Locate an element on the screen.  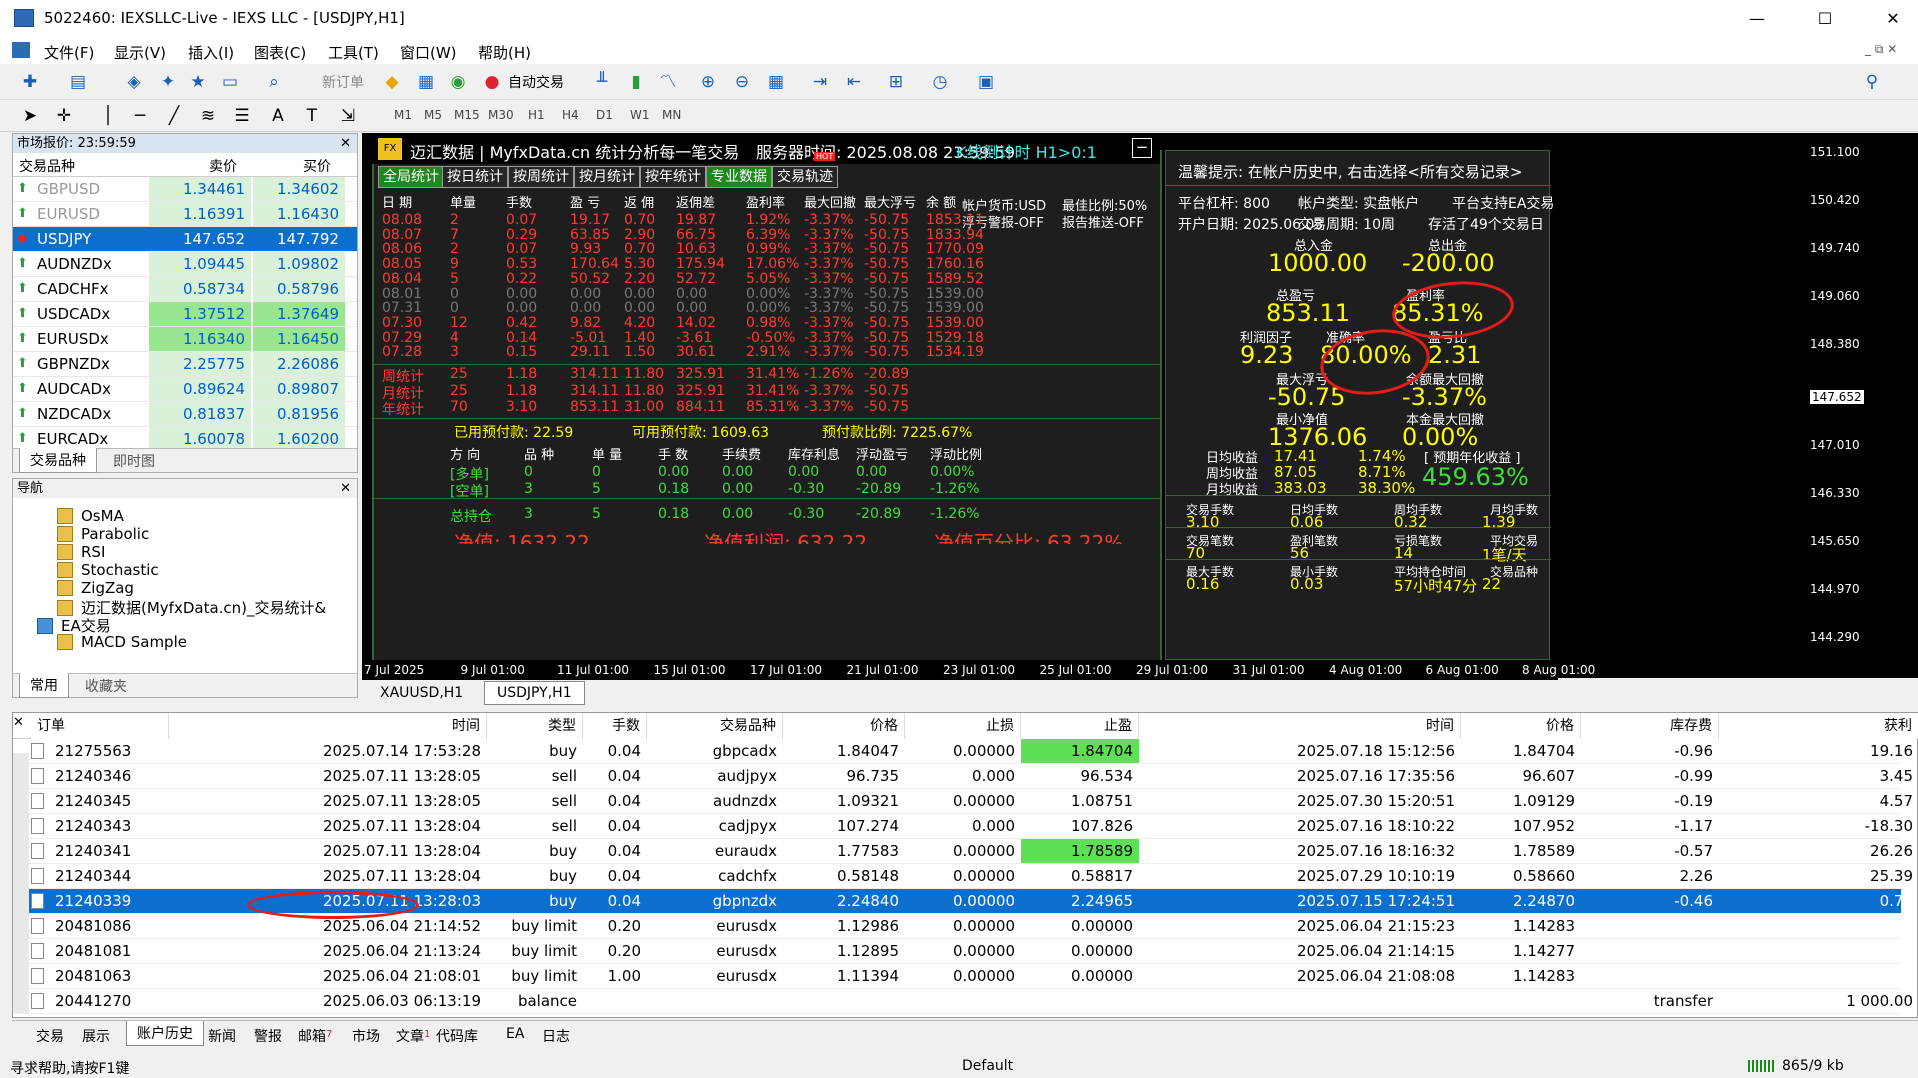
mdi-controls: _ ⧉ ✕ is located at coordinates (1881, 49).